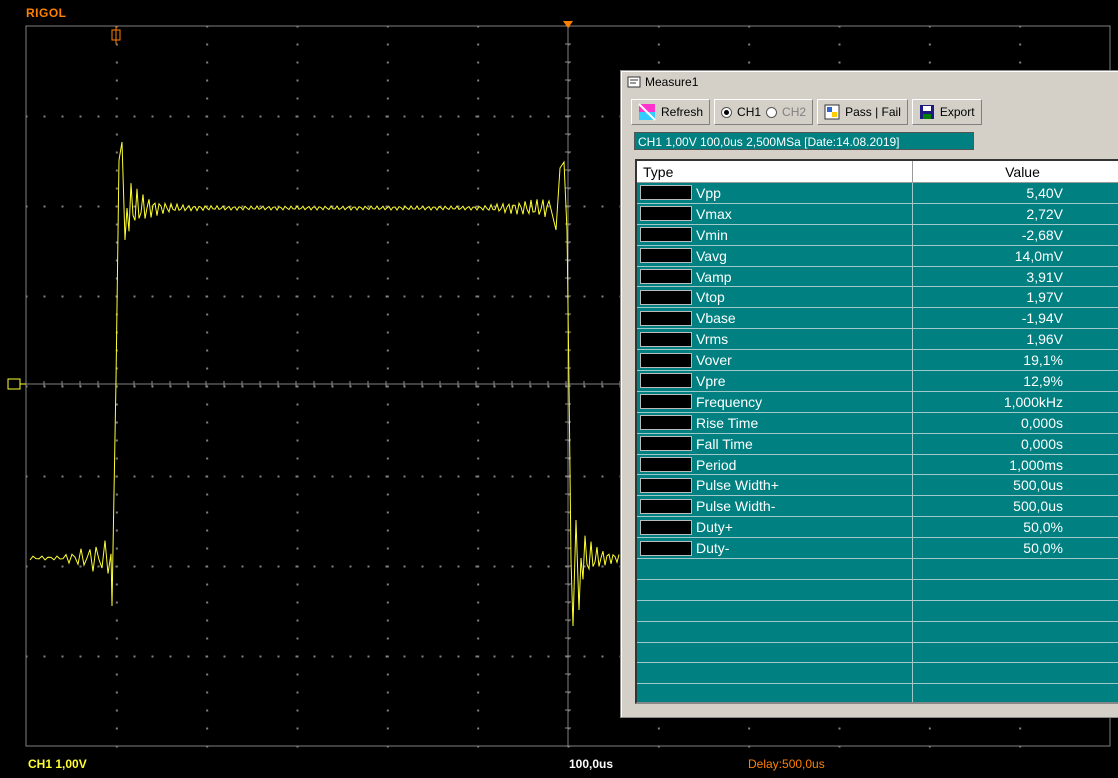 This screenshot has width=1118, height=778. Describe the element at coordinates (16, 384) in the screenshot. I see `ch1-ground-marker` at that location.